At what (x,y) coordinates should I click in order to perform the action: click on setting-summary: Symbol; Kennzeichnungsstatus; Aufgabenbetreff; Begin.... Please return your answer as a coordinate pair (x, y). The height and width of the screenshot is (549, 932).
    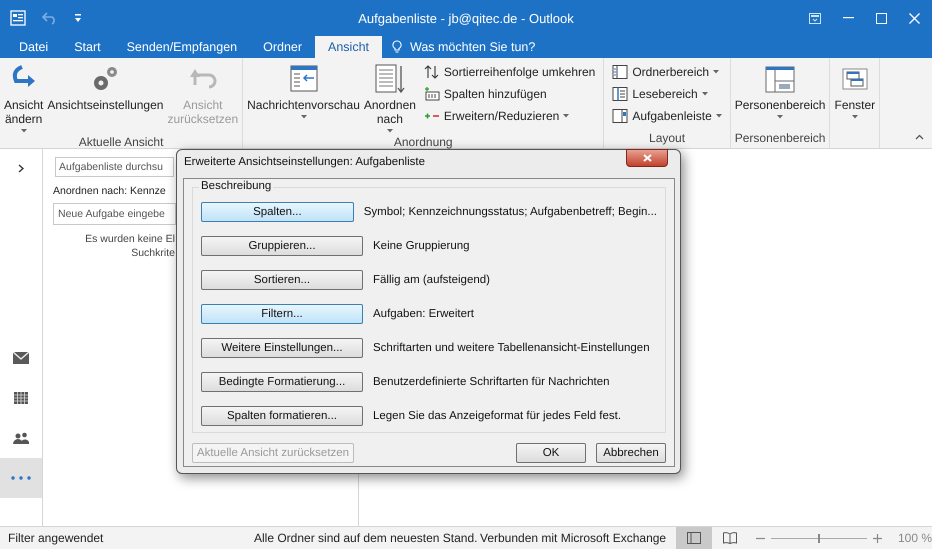
    Looking at the image, I should click on (510, 212).